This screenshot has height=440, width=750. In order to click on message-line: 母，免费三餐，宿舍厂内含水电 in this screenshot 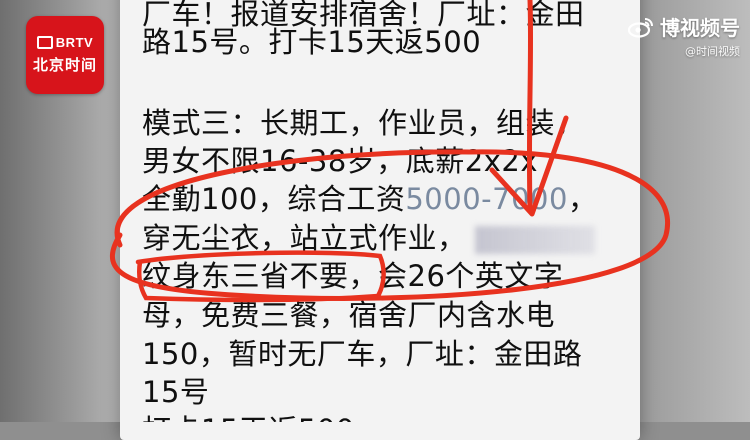, I will do `click(349, 315)`.